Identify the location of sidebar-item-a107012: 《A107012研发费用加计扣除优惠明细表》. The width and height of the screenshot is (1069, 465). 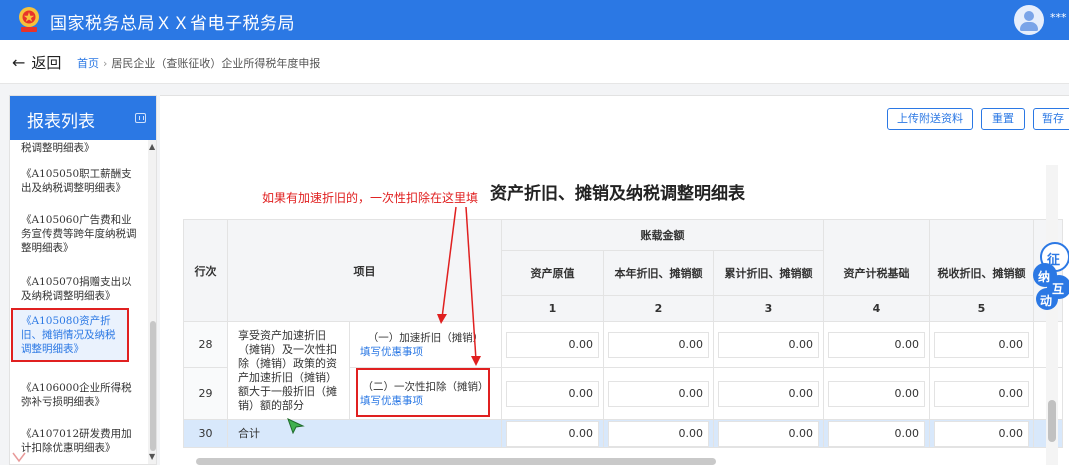
(79, 441).